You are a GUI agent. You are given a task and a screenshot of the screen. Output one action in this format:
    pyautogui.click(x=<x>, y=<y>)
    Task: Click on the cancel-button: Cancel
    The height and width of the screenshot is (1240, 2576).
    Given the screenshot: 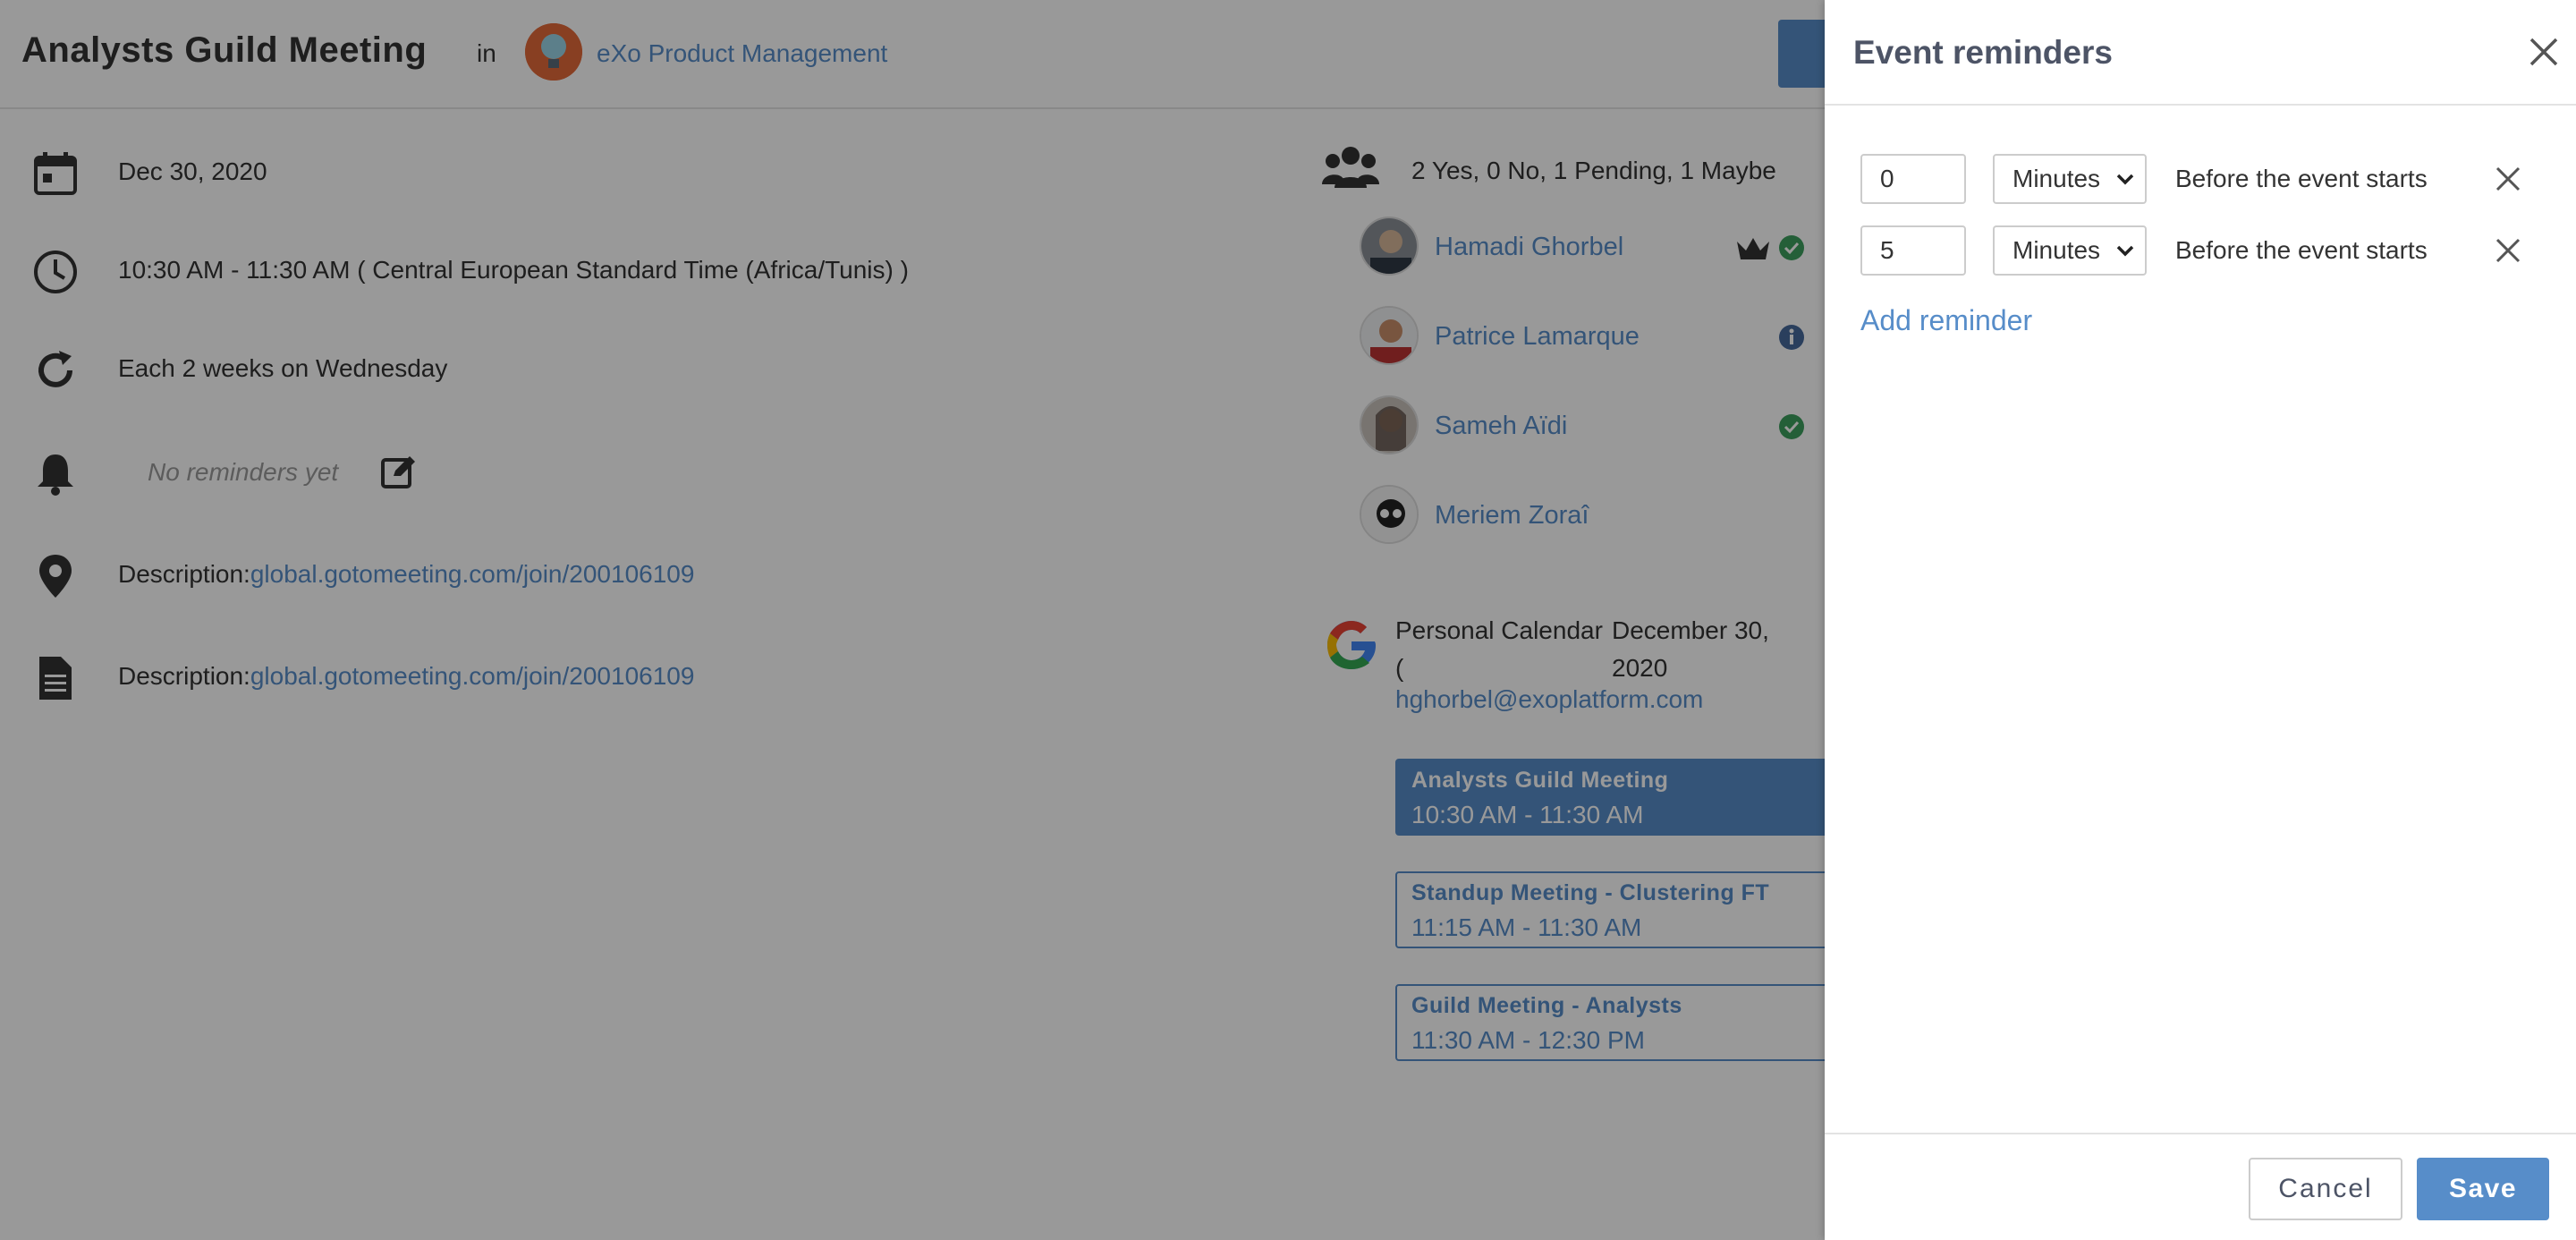 What is the action you would take?
    pyautogui.click(x=2325, y=1189)
    